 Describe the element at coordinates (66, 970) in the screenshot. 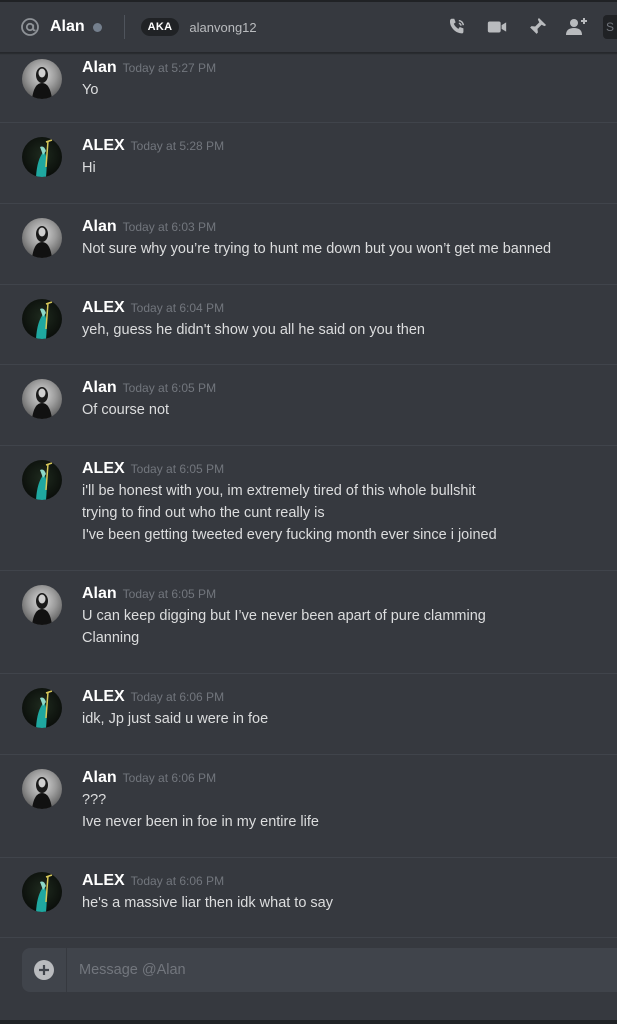

I see `composer-divider` at that location.